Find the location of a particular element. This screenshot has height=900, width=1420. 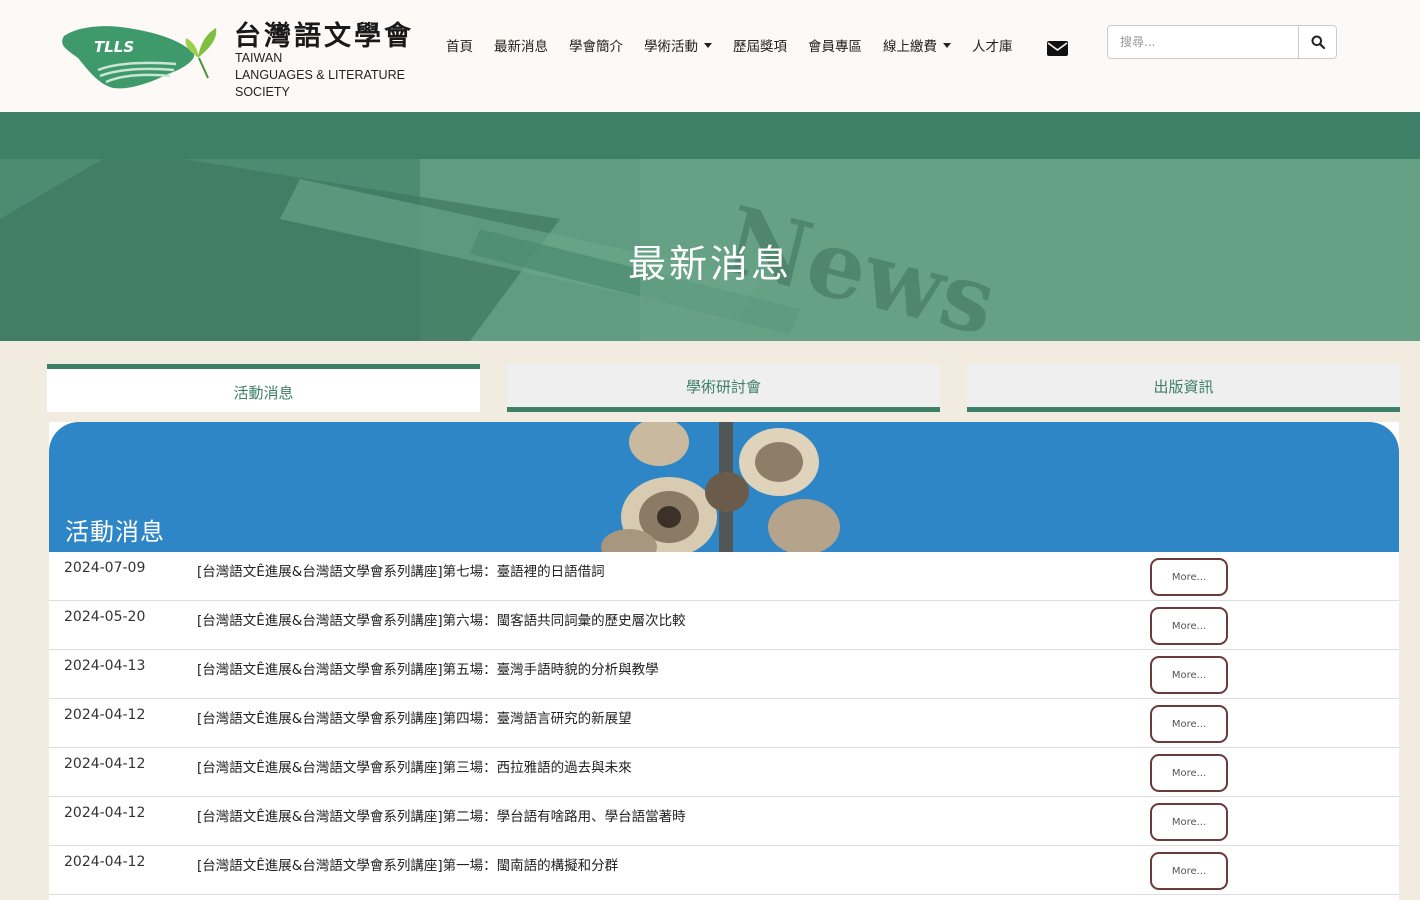

nav-label: 首頁 is located at coordinates (459, 47).